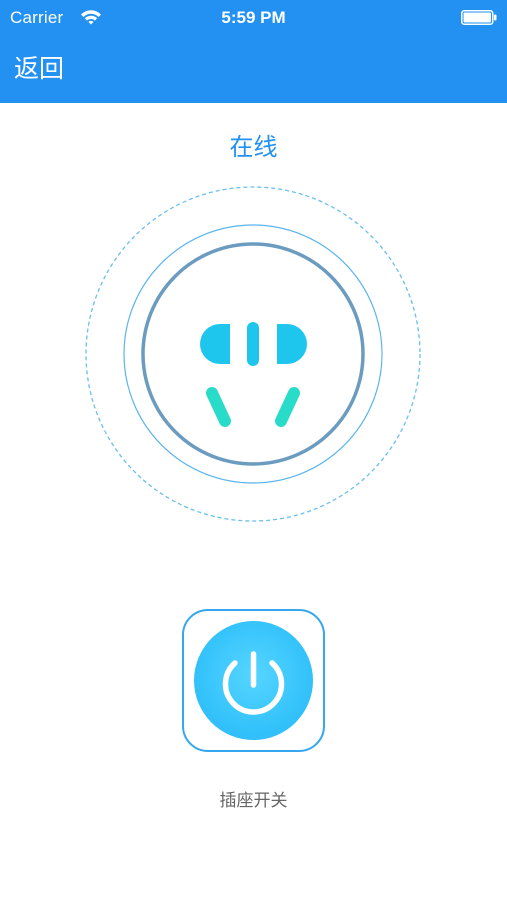  Describe the element at coordinates (292, 344) in the screenshot. I see `socket-hole-right` at that location.